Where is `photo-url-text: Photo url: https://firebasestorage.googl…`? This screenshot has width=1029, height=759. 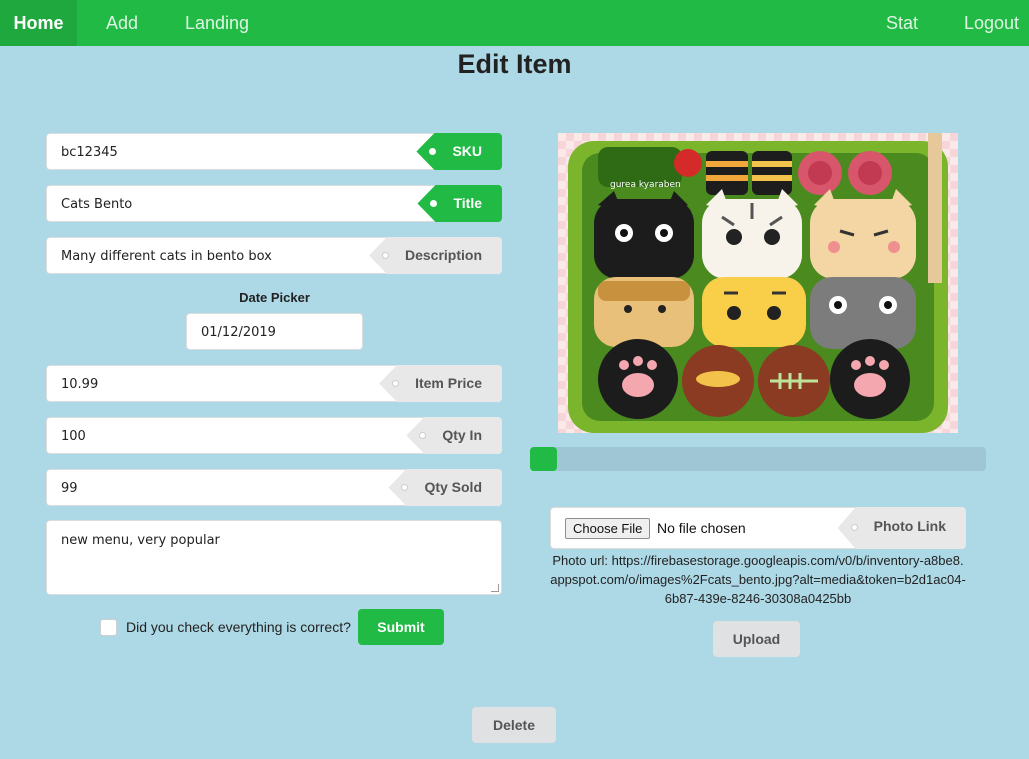
photo-url-text: Photo url: https://firebasestorage.googl… is located at coordinates (758, 579).